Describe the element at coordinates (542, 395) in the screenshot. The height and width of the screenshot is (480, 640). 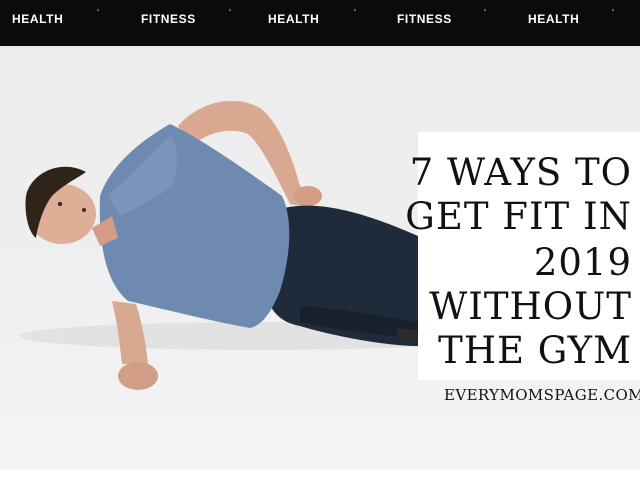
I see `site-url: EVERYMOMSPAGE.COM` at that location.